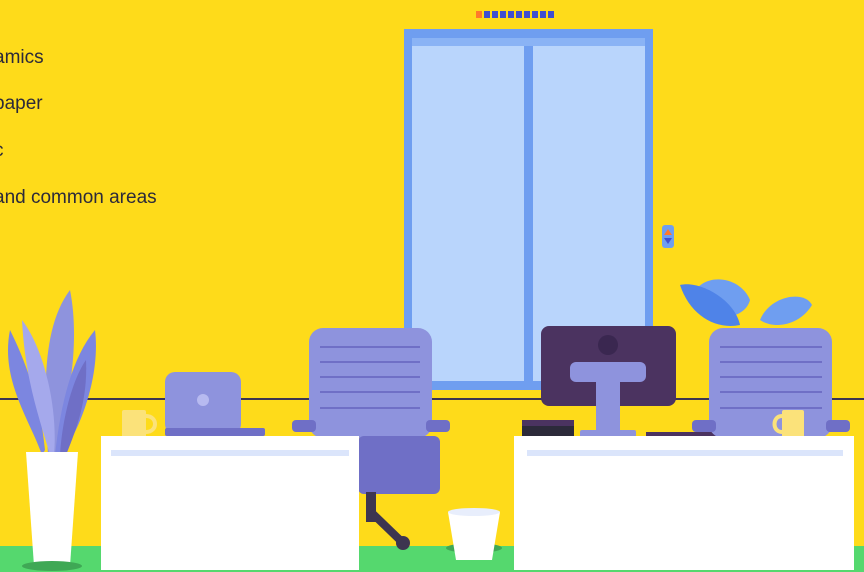  I want to click on desk-right, so click(684, 503).